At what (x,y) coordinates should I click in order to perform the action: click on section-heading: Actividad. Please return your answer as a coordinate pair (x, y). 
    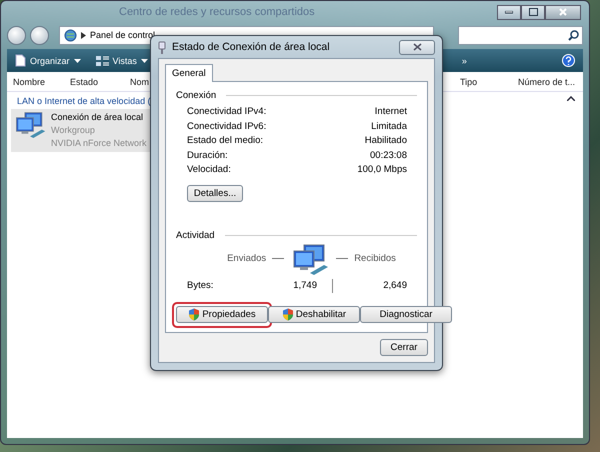
    Looking at the image, I should click on (195, 235).